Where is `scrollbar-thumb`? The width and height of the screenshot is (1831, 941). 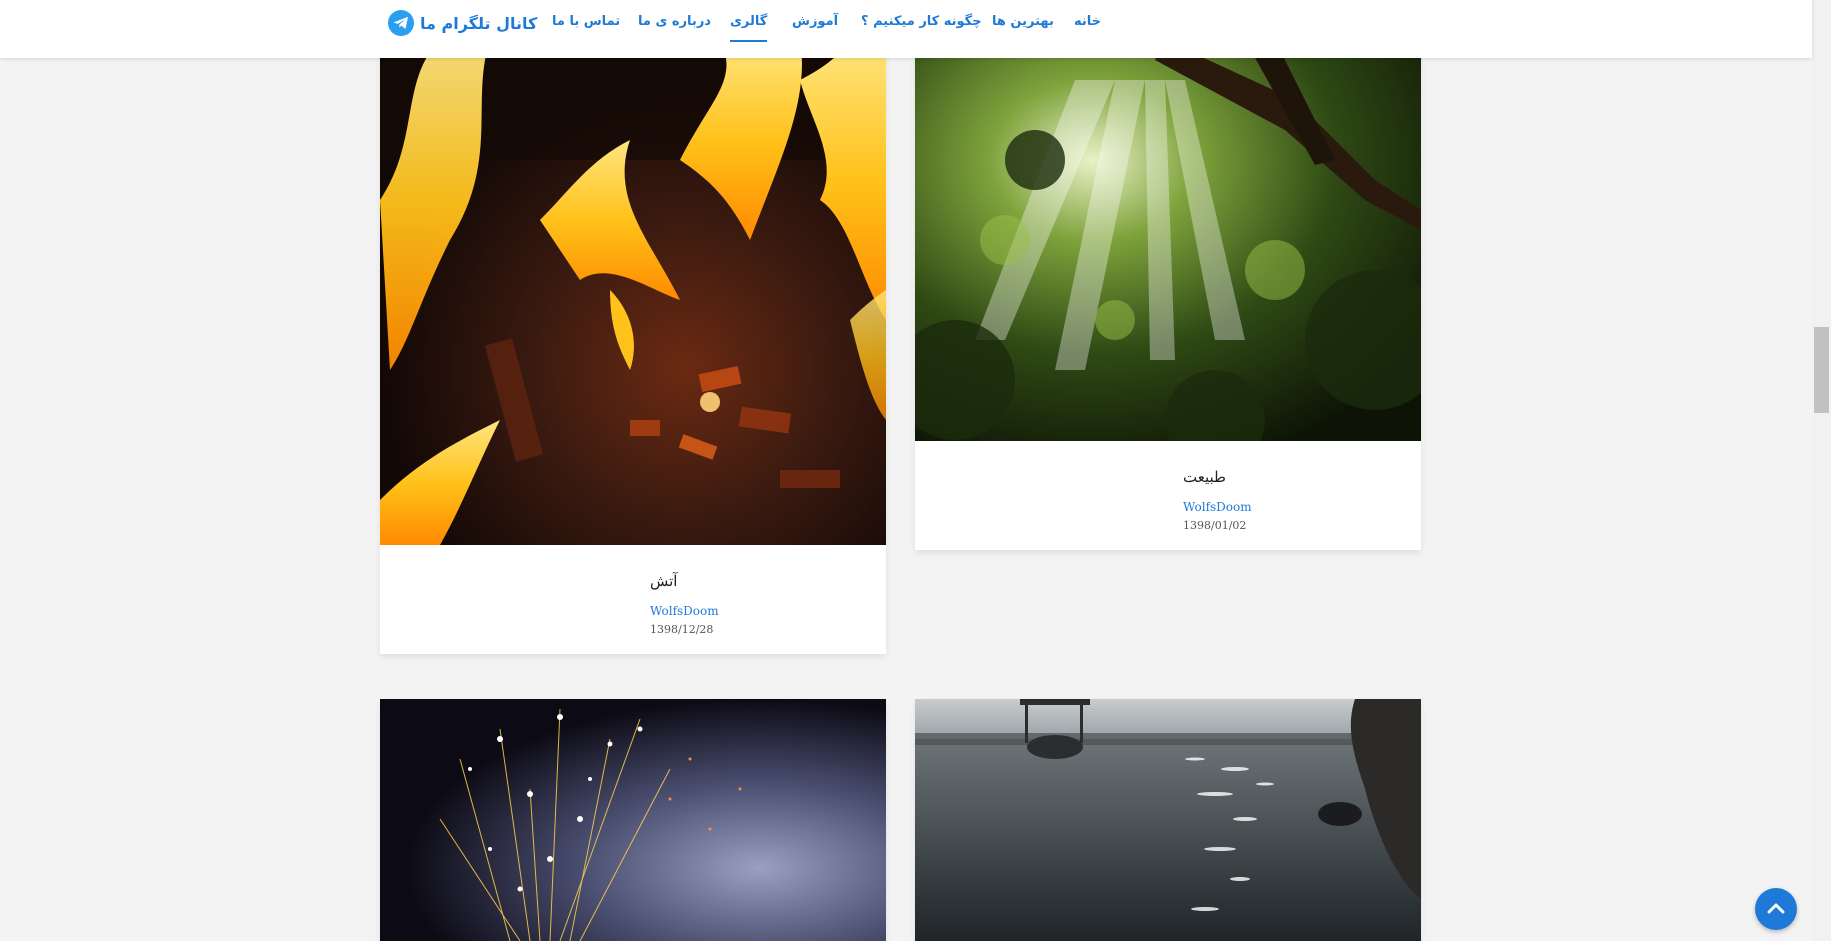 scrollbar-thumb is located at coordinates (1821, 370).